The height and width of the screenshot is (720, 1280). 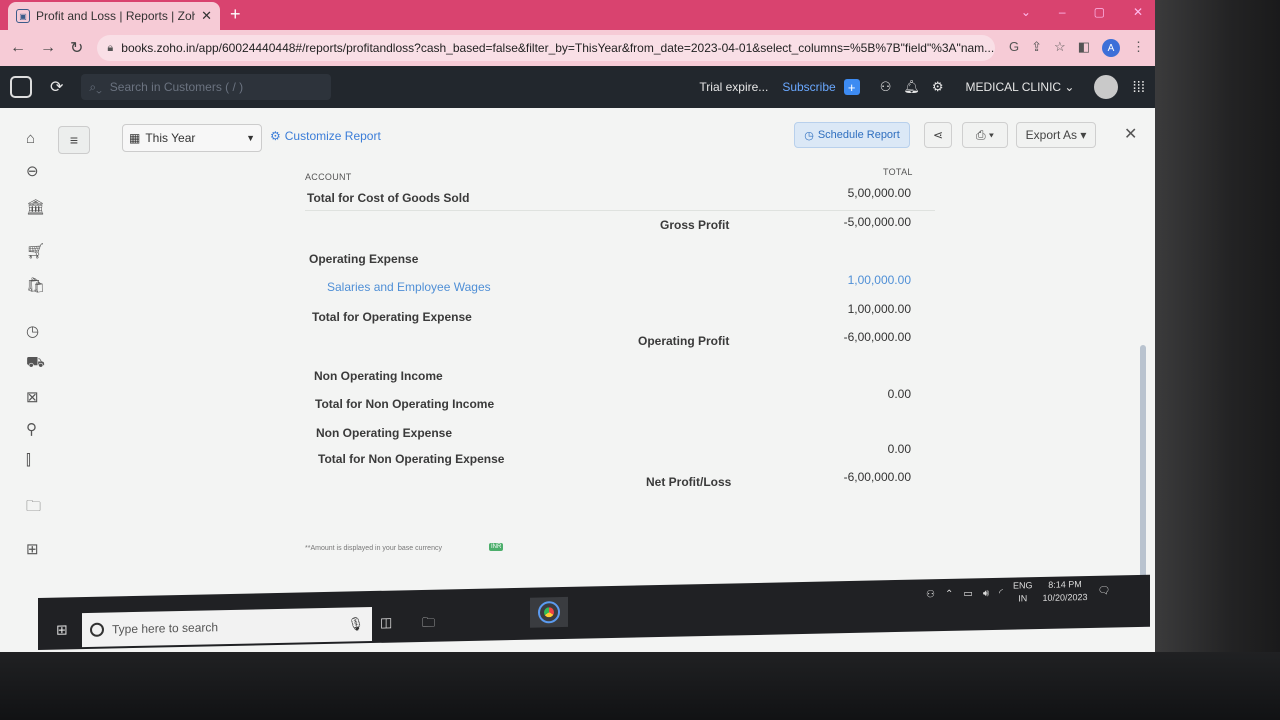 I want to click on volume-icon: 🔊︎, so click(x=986, y=593).